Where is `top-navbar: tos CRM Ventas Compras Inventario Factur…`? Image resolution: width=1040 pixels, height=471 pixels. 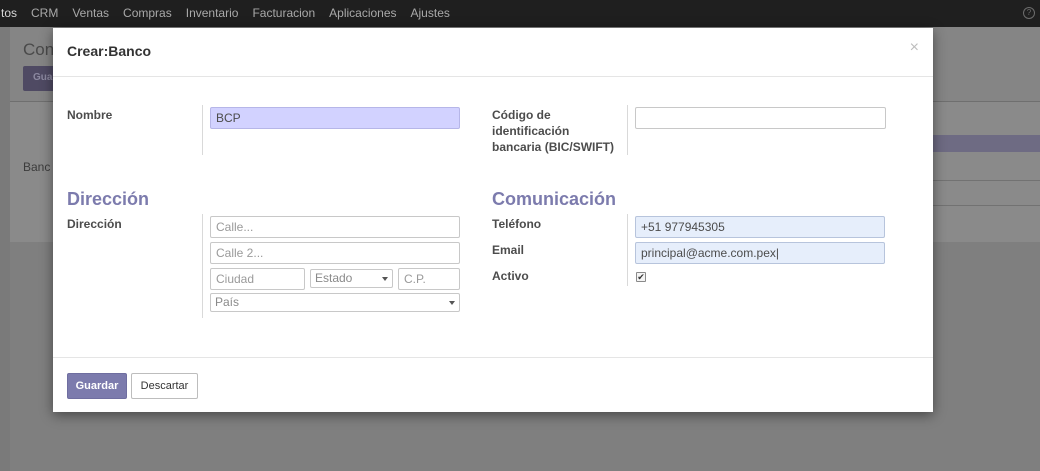 top-navbar: tos CRM Ventas Compras Inventario Factur… is located at coordinates (520, 13).